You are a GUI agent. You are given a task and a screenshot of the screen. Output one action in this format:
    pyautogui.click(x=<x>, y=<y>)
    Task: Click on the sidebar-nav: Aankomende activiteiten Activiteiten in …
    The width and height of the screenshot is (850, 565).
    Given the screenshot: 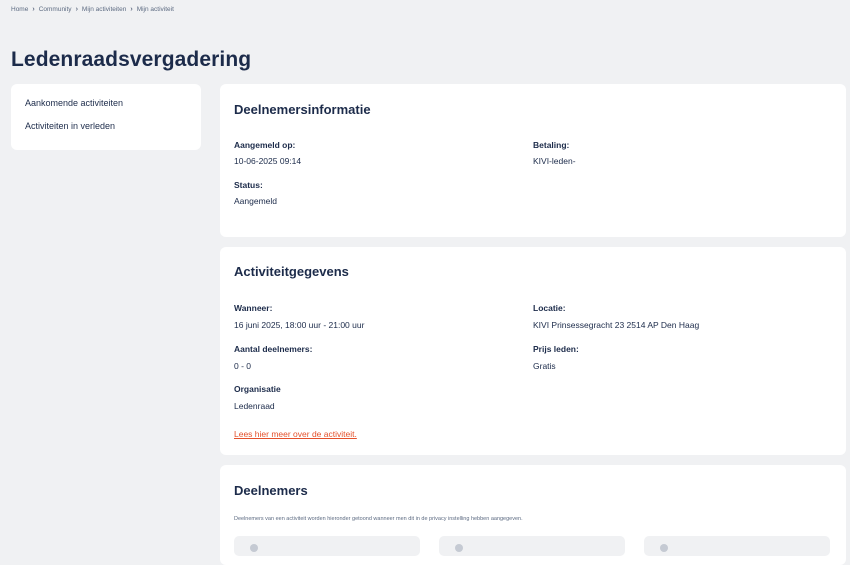 What is the action you would take?
    pyautogui.click(x=106, y=117)
    